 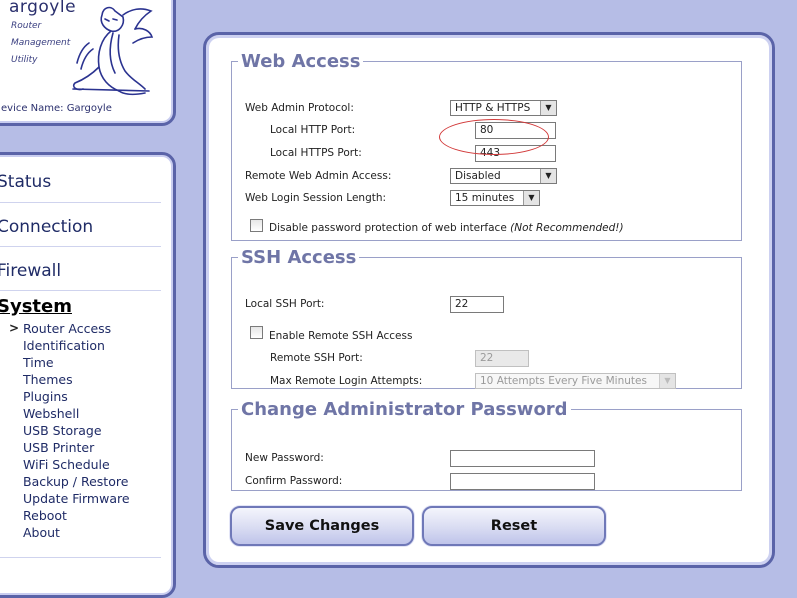 I want to click on local-https-port-label: Local HTTPS Port:, so click(x=316, y=153).